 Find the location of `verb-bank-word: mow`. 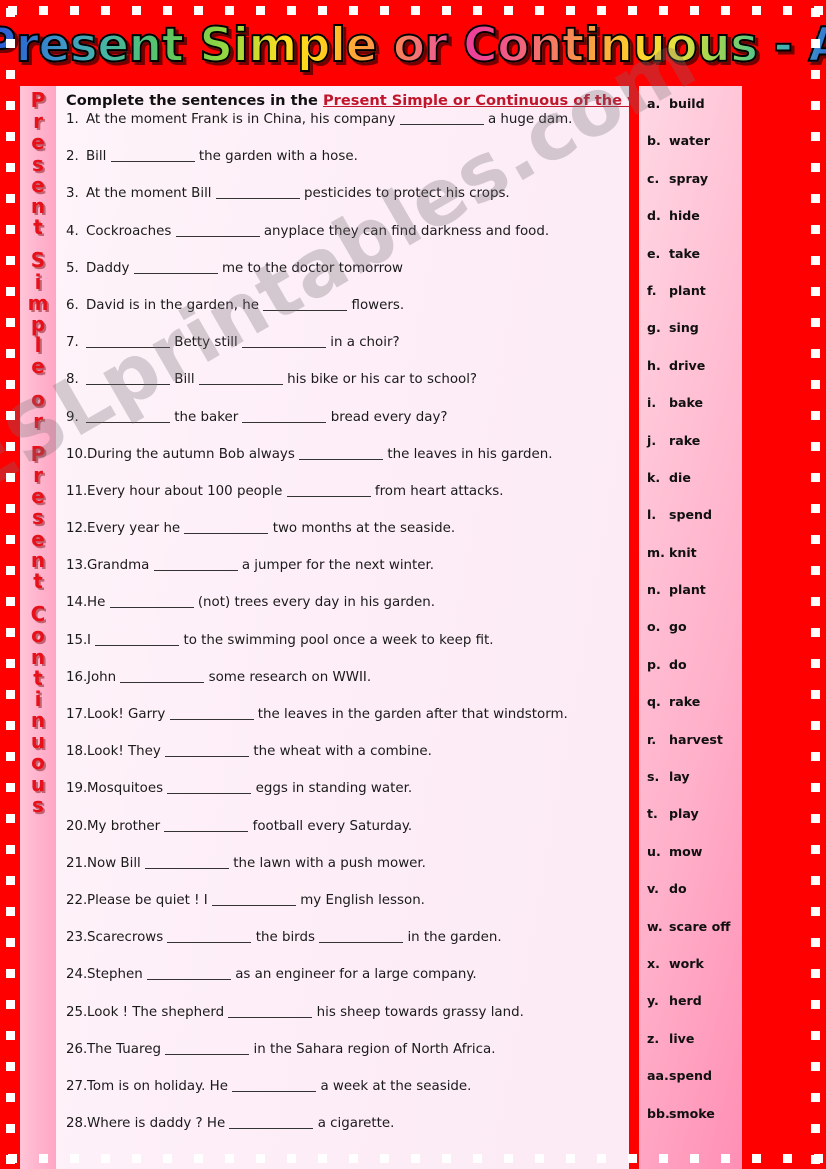

verb-bank-word: mow is located at coordinates (686, 851).